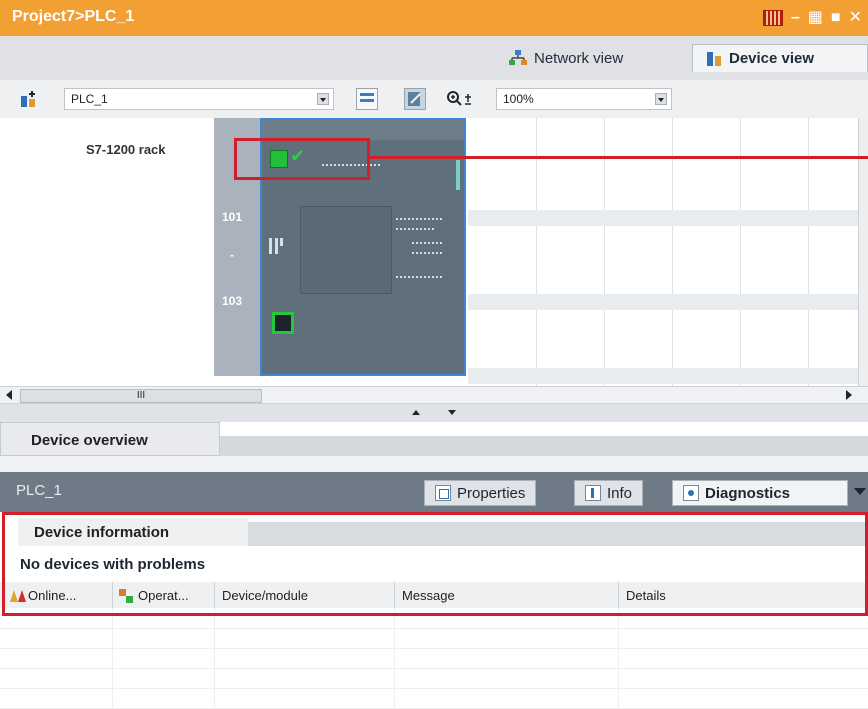  What do you see at coordinates (772, 58) in the screenshot?
I see `tab-device-label: Device view` at bounding box center [772, 58].